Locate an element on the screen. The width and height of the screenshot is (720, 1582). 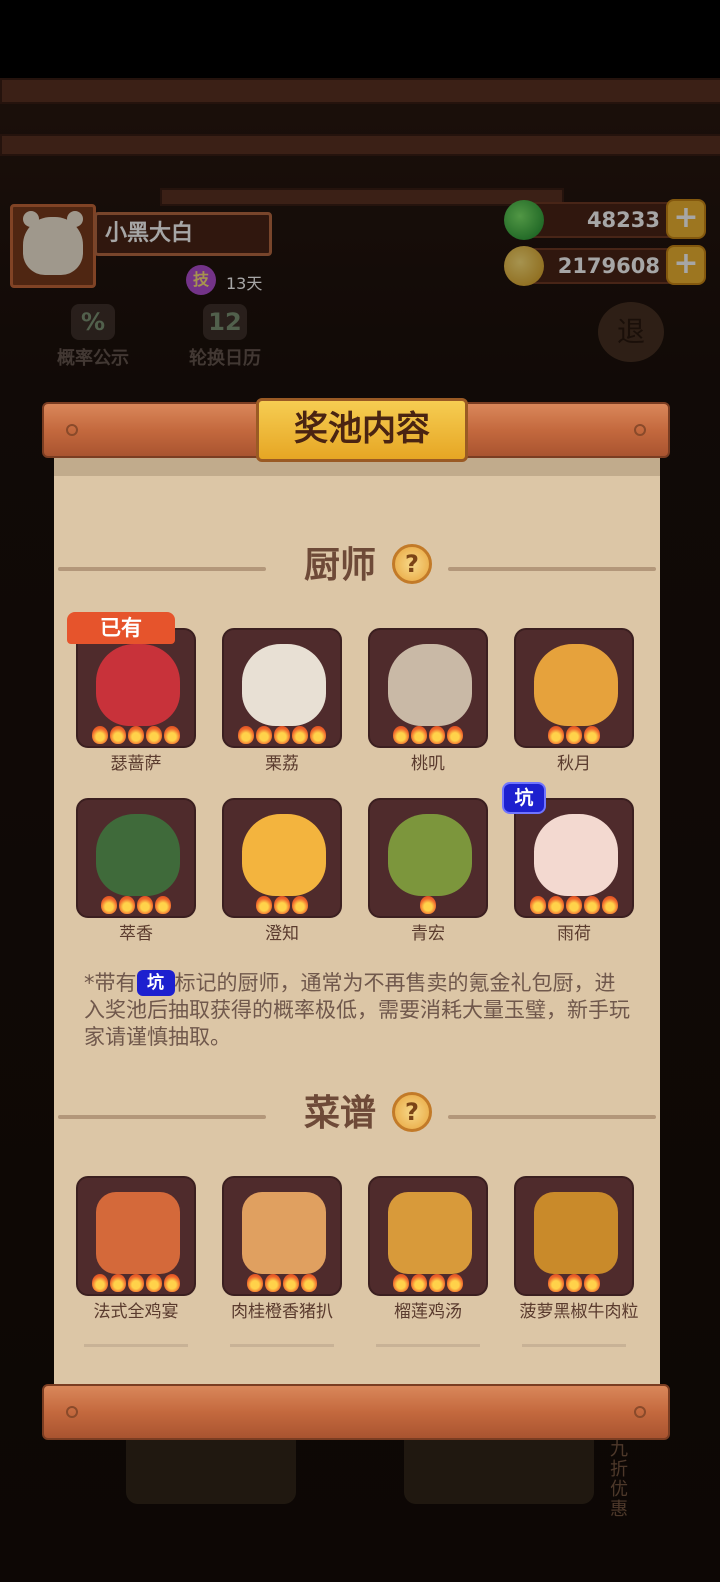
percent-icon: % is located at coordinates (93, 322).